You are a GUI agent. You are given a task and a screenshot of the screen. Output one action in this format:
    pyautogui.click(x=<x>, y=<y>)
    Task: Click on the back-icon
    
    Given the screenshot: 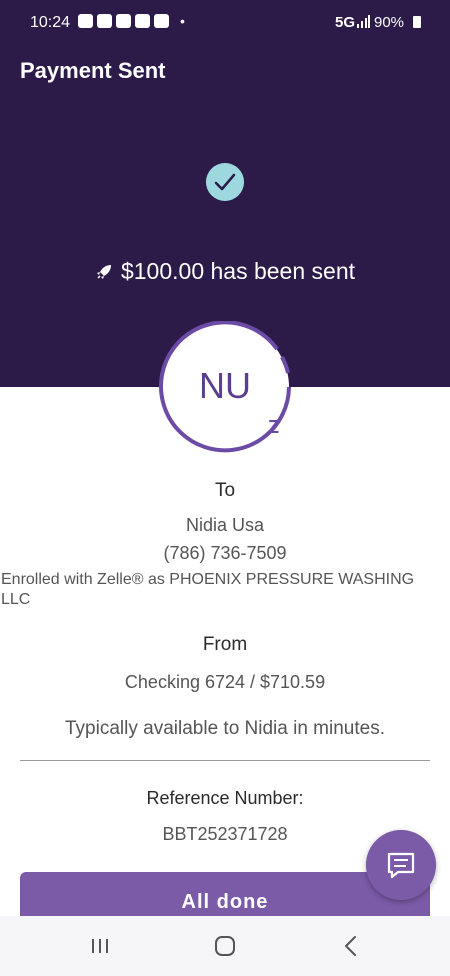 What is the action you would take?
    pyautogui.click(x=351, y=946)
    